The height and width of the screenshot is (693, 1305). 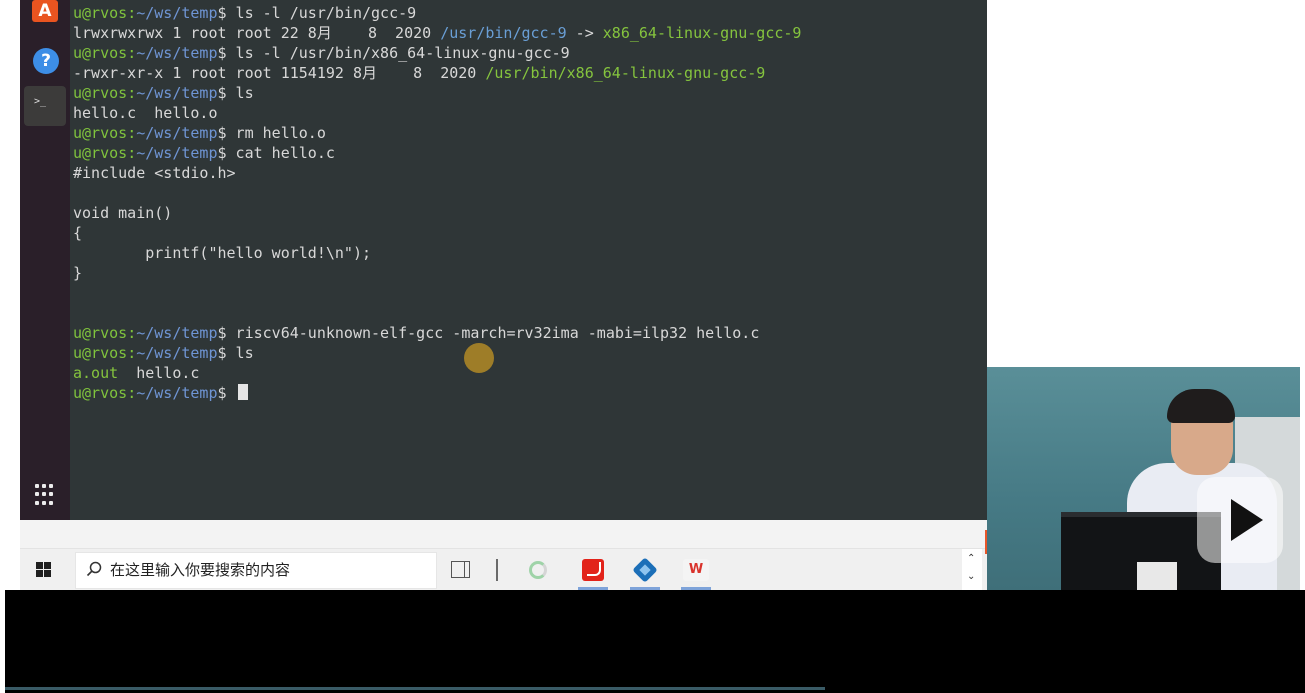 I want to click on software-center-glyph: A, so click(x=45, y=11).